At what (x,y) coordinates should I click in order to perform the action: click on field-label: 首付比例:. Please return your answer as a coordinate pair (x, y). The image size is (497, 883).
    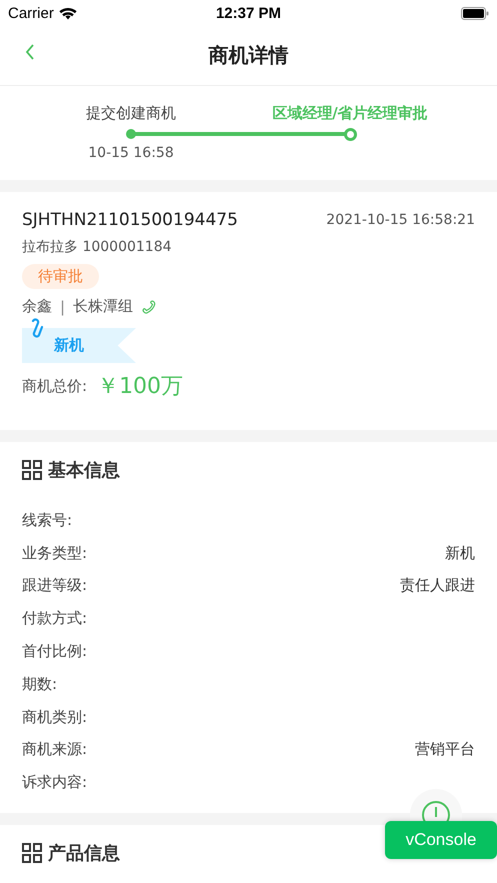
    Looking at the image, I should click on (55, 652).